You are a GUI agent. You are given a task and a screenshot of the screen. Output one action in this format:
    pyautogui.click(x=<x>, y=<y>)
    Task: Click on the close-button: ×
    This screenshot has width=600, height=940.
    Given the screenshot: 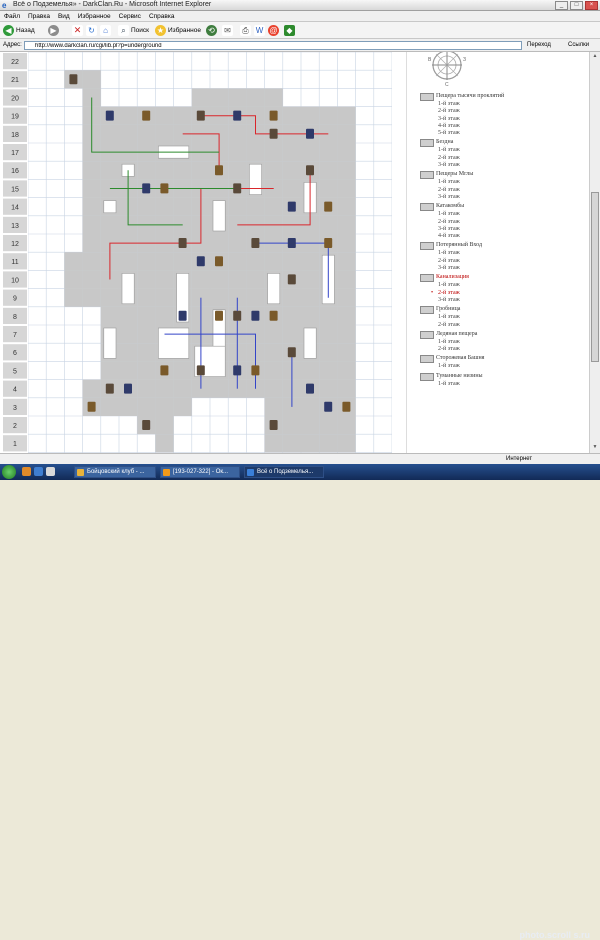 What is the action you would take?
    pyautogui.click(x=591, y=5)
    